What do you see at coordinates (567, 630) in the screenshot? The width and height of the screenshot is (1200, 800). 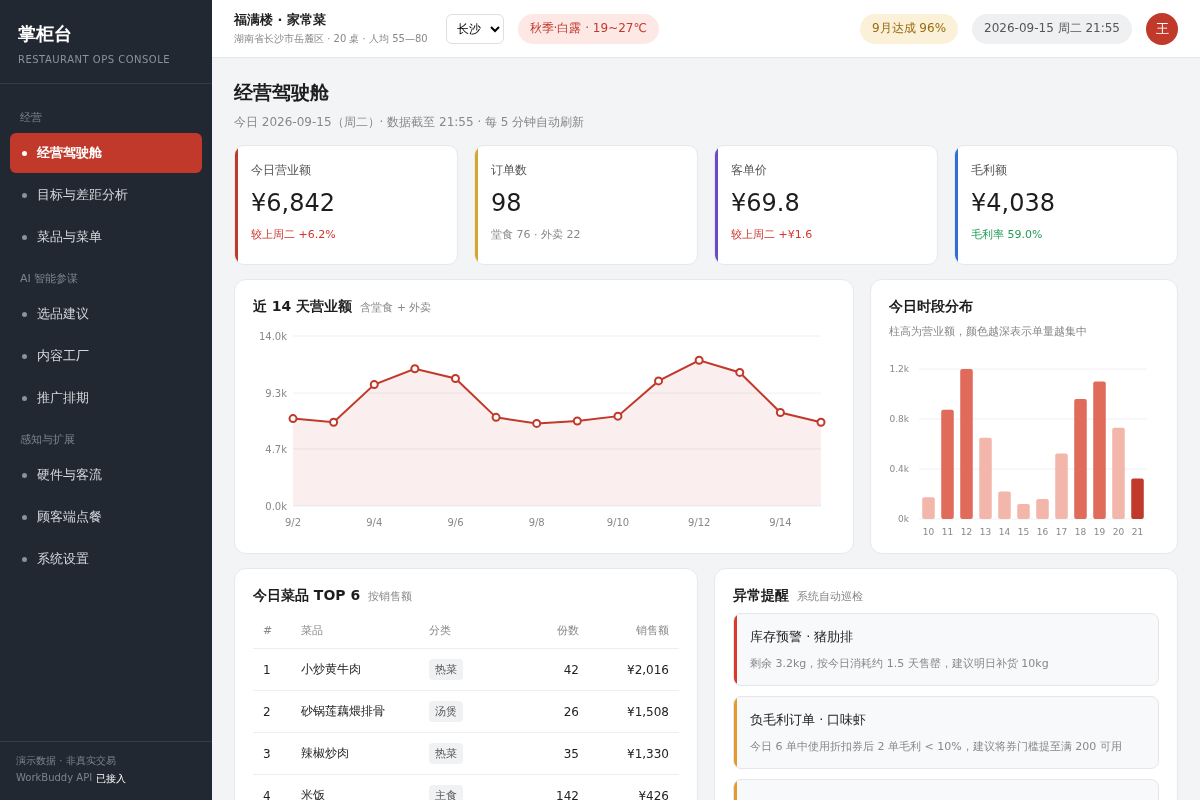 I see `column-header: 份数` at bounding box center [567, 630].